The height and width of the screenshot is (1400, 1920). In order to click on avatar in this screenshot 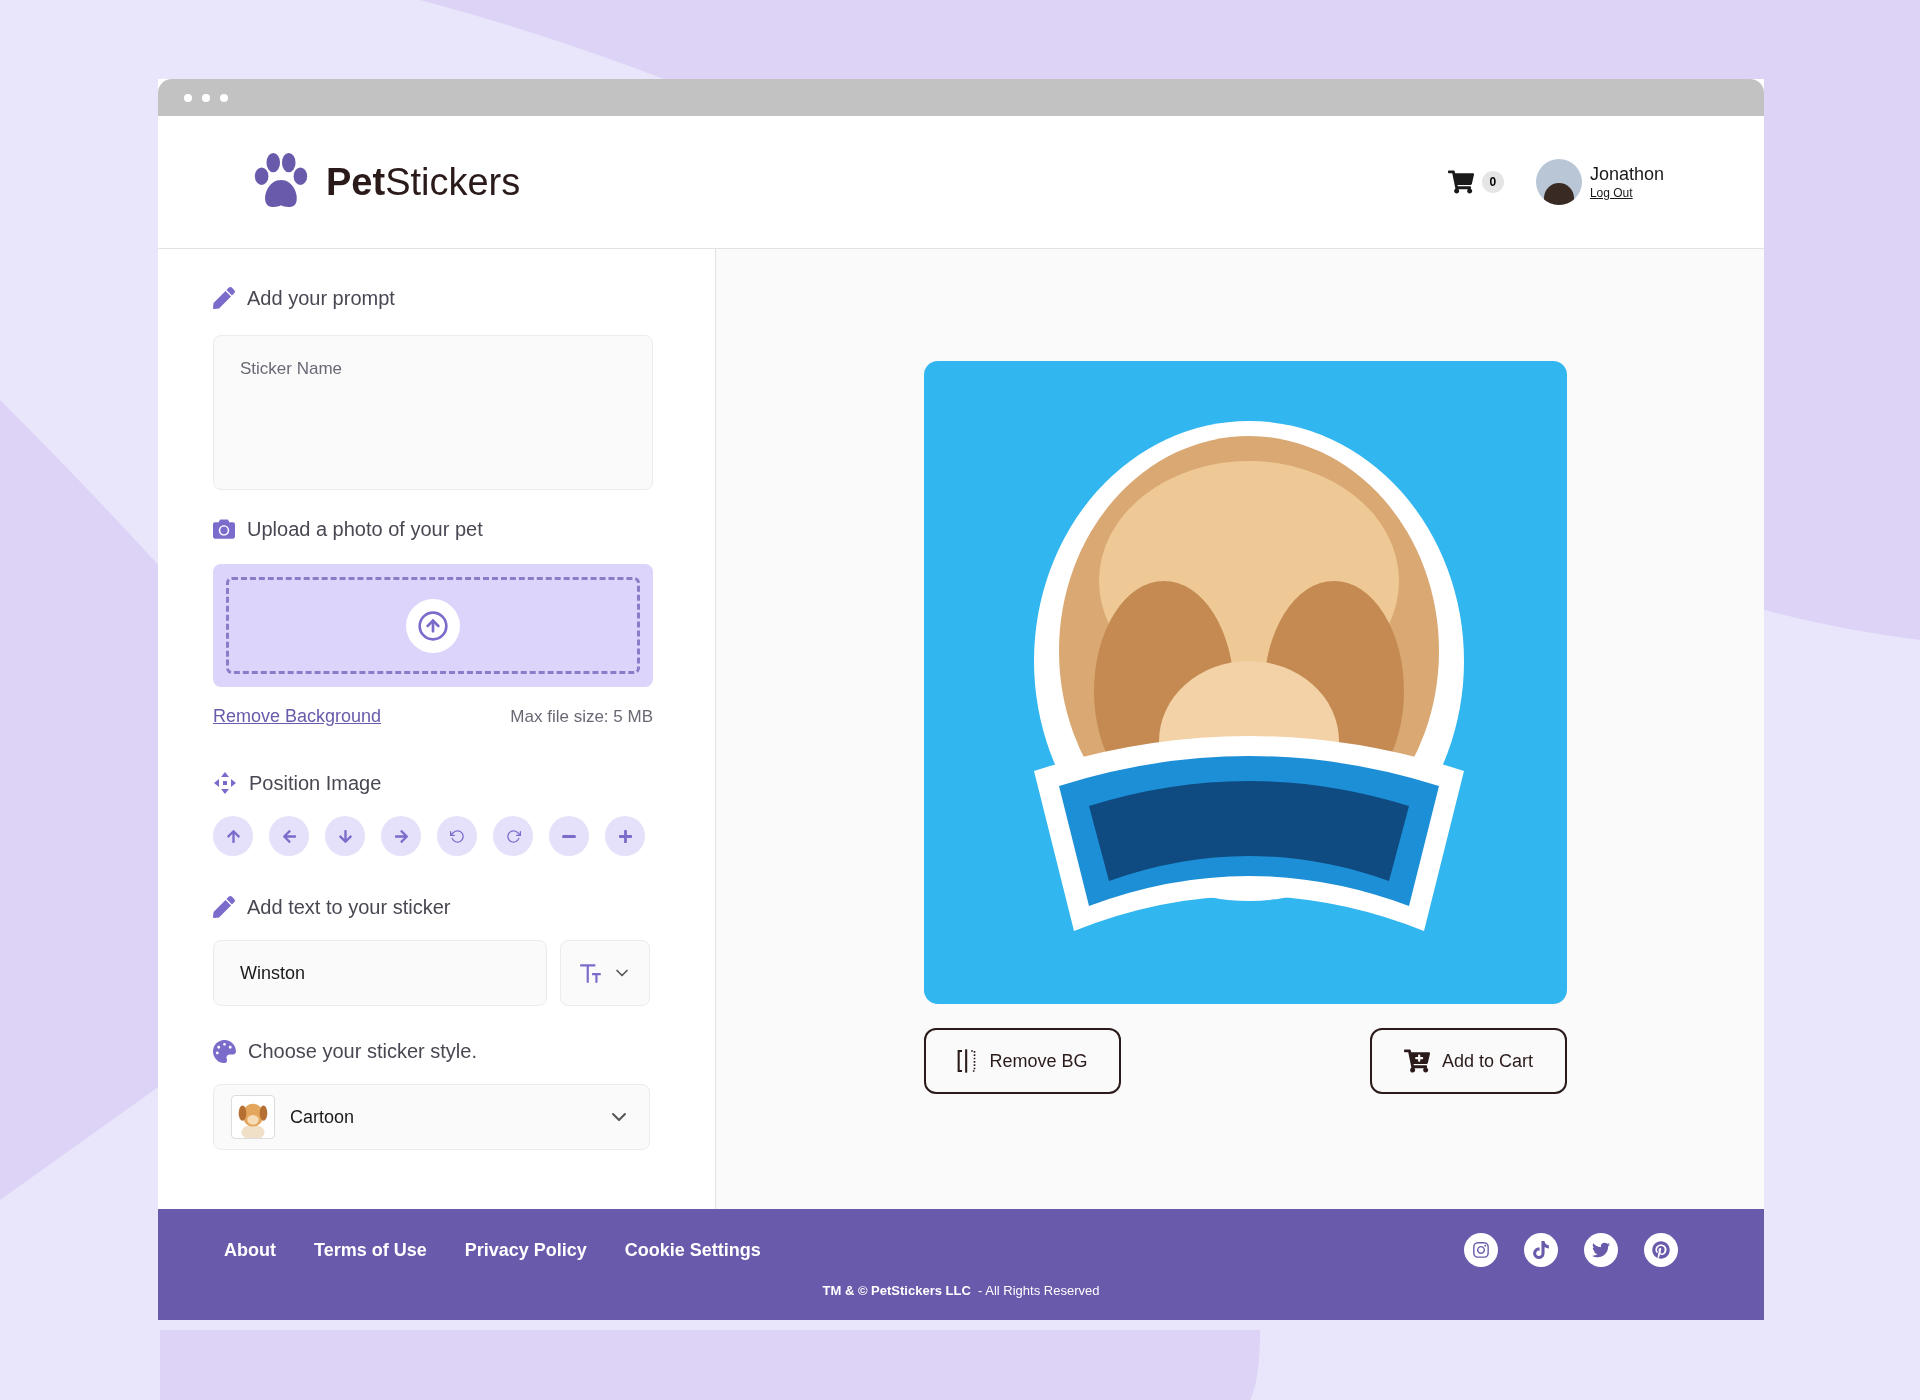, I will do `click(1558, 182)`.